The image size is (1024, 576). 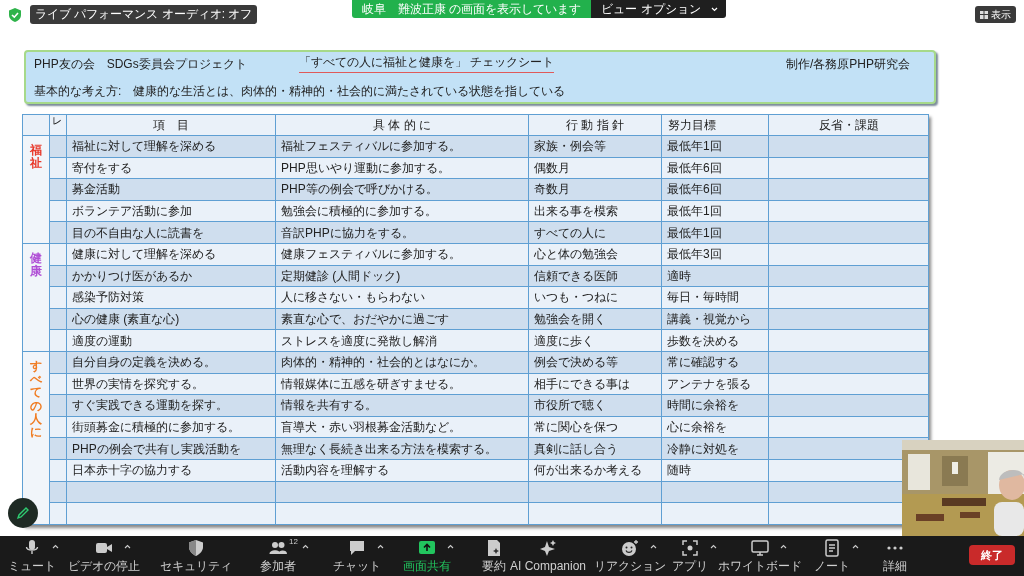 What do you see at coordinates (171, 340) in the screenshot?
I see `table-cell: 適度の運動` at bounding box center [171, 340].